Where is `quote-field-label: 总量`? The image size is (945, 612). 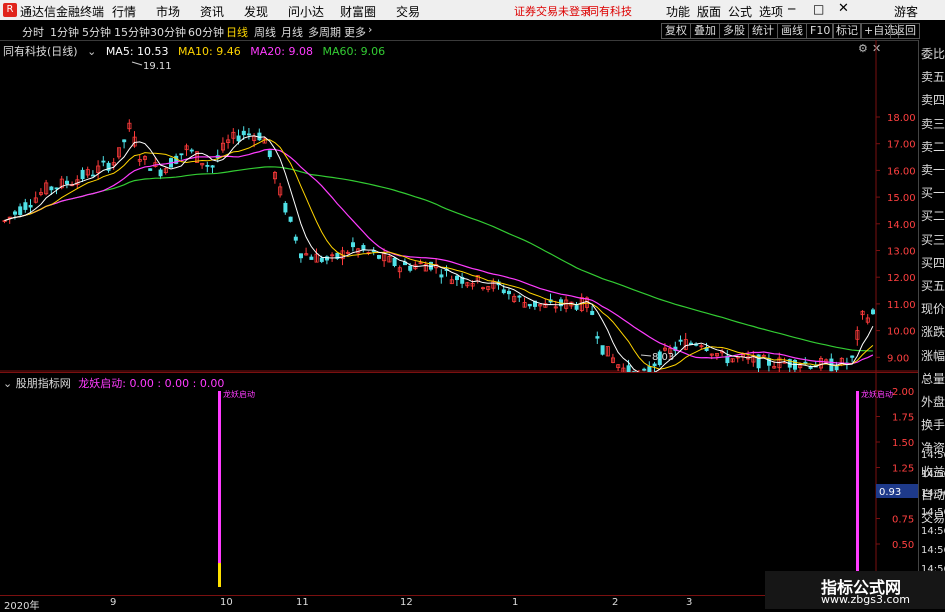
quote-field-label: 总量 is located at coordinates (933, 378).